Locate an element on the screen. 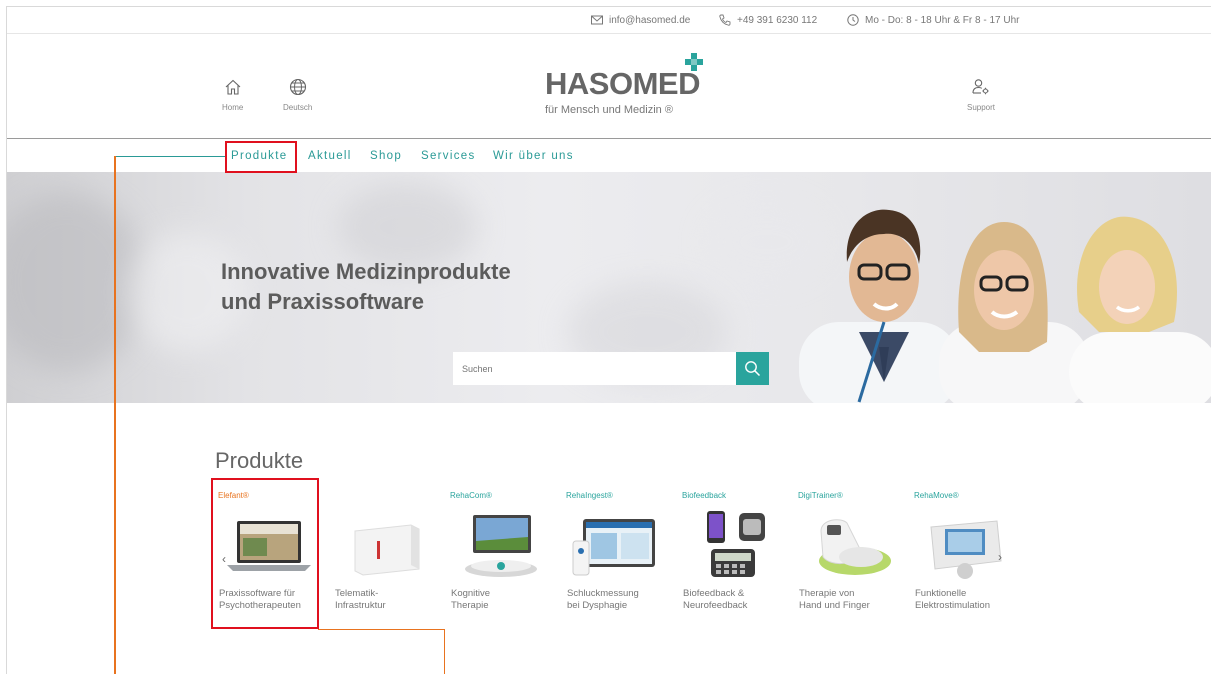 The image size is (1211, 674). product-label: Funktionelle Elektrostimulation is located at coordinates (970, 600).